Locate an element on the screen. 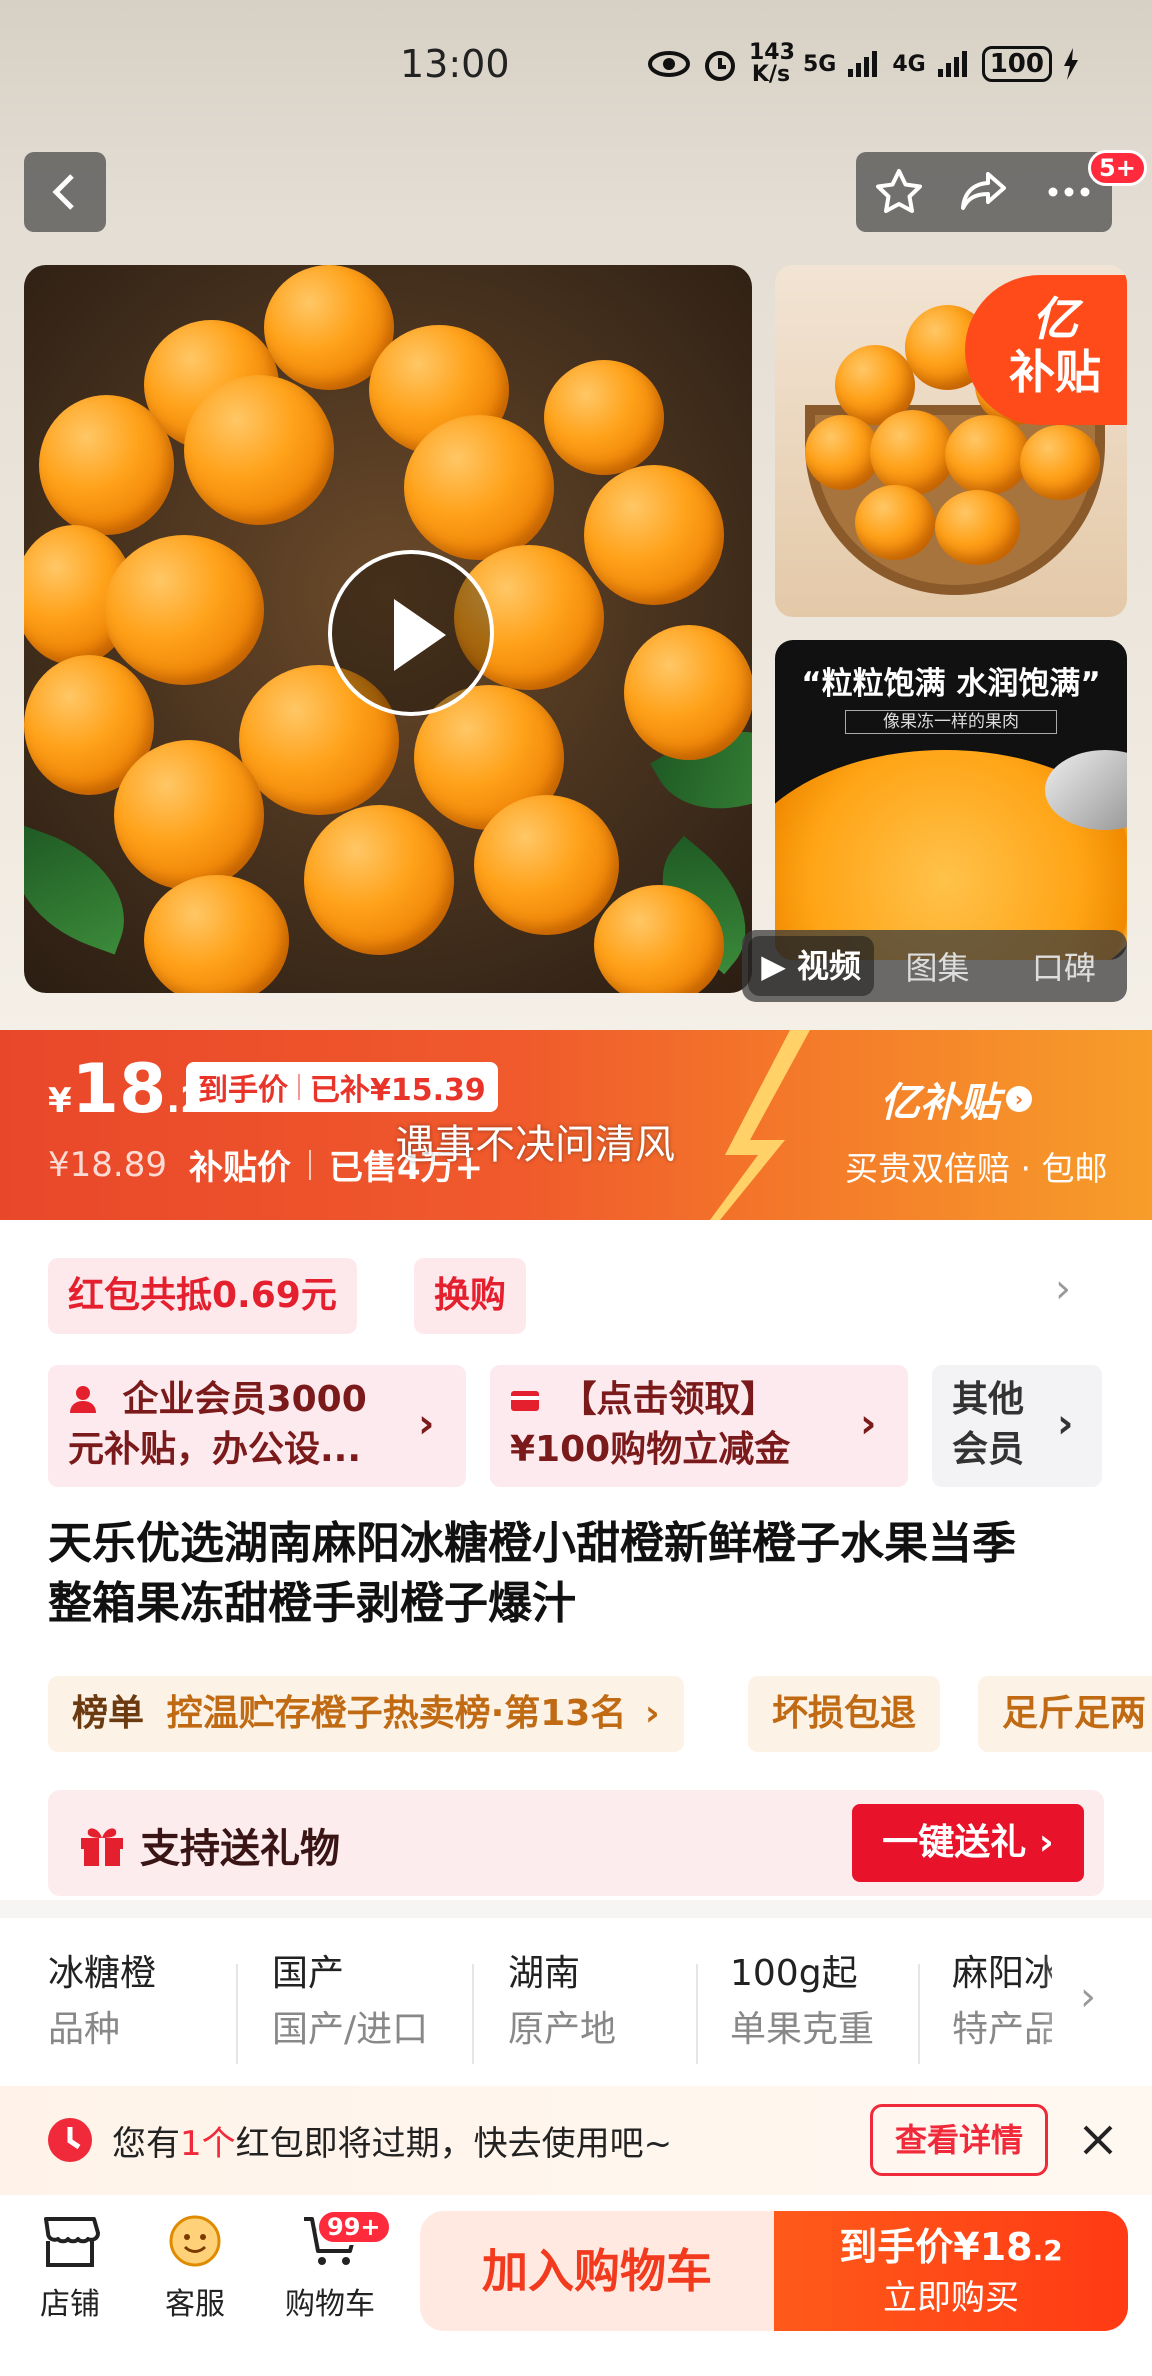 Image resolution: width=1152 pixels, height=2376 pixels. subsidy-brand-label: 亿补贴 is located at coordinates (940, 1103).